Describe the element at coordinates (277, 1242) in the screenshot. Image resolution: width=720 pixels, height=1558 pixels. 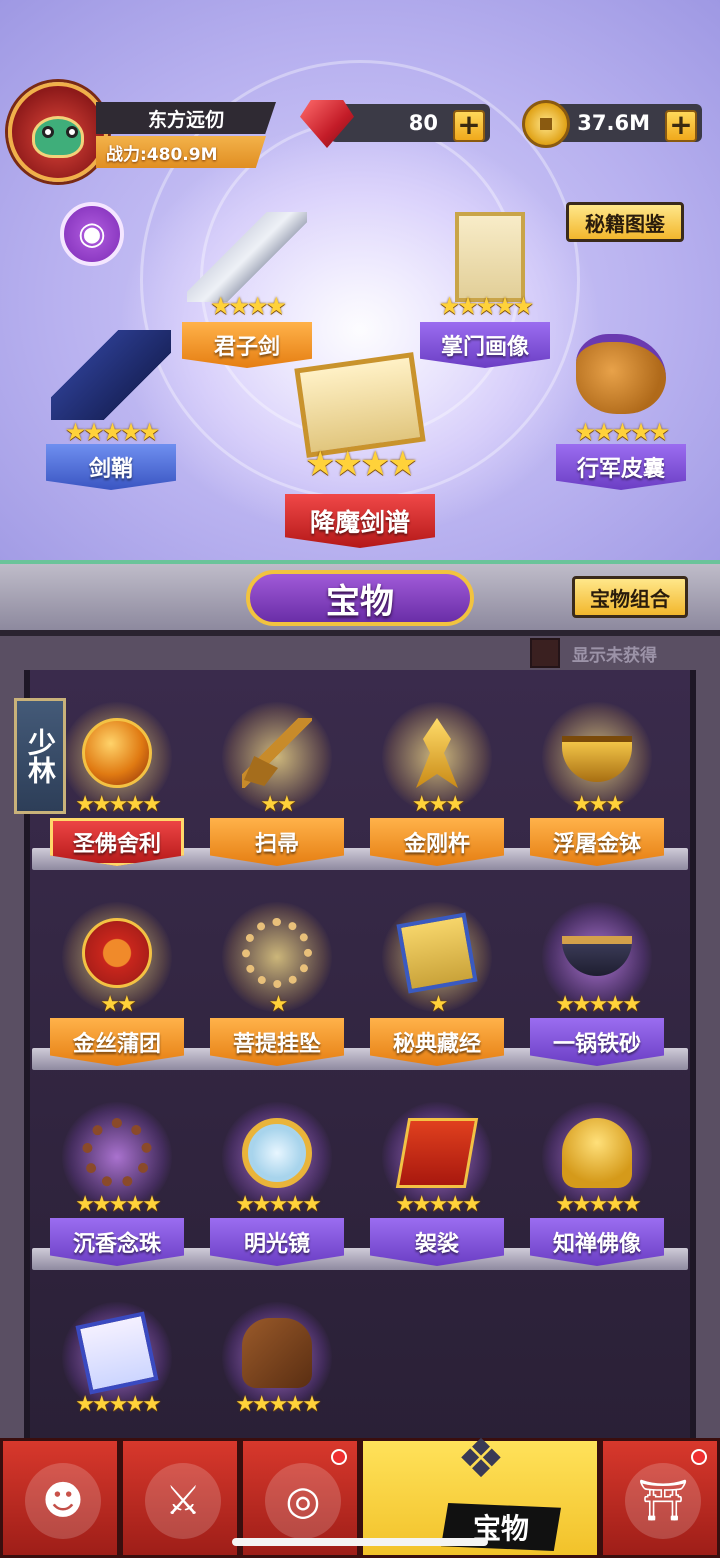
I see `treasure-label: 明光镜` at that location.